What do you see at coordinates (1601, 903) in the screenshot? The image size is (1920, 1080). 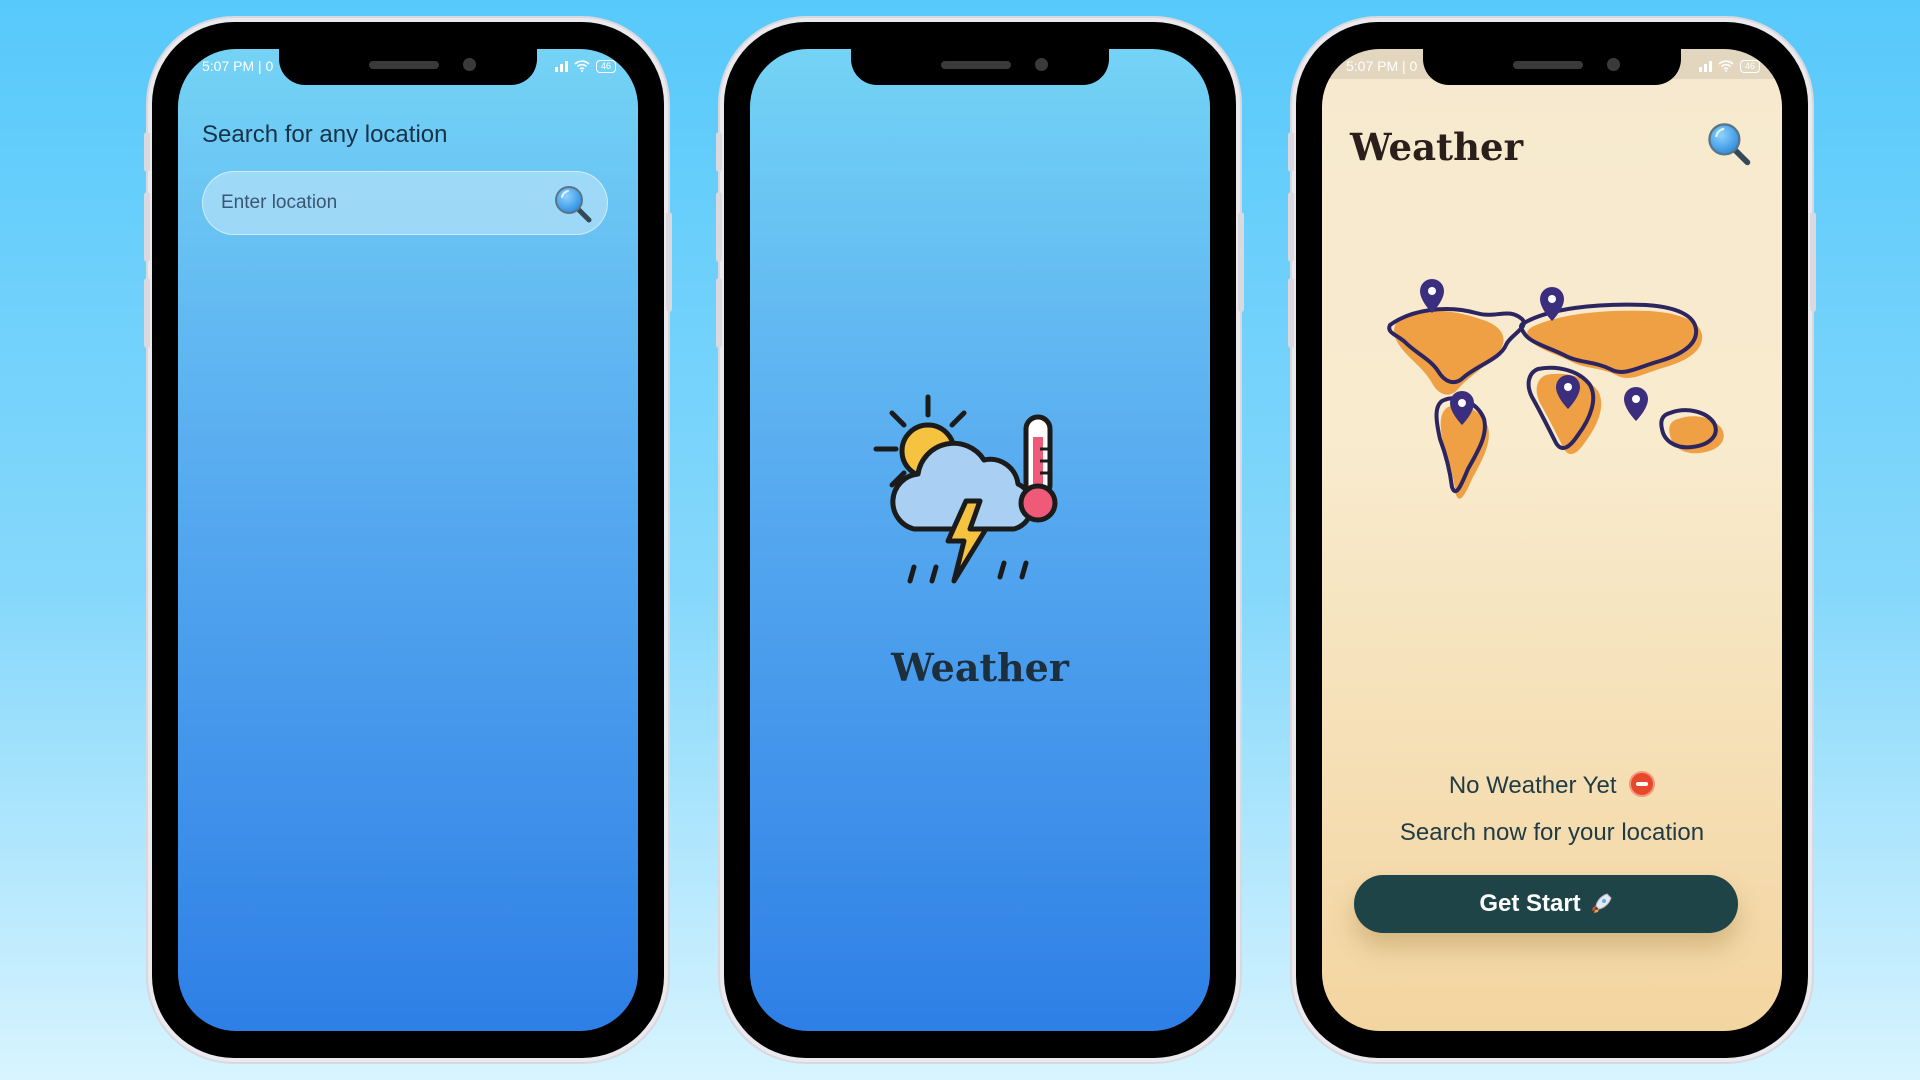 I see `rocket-icon` at bounding box center [1601, 903].